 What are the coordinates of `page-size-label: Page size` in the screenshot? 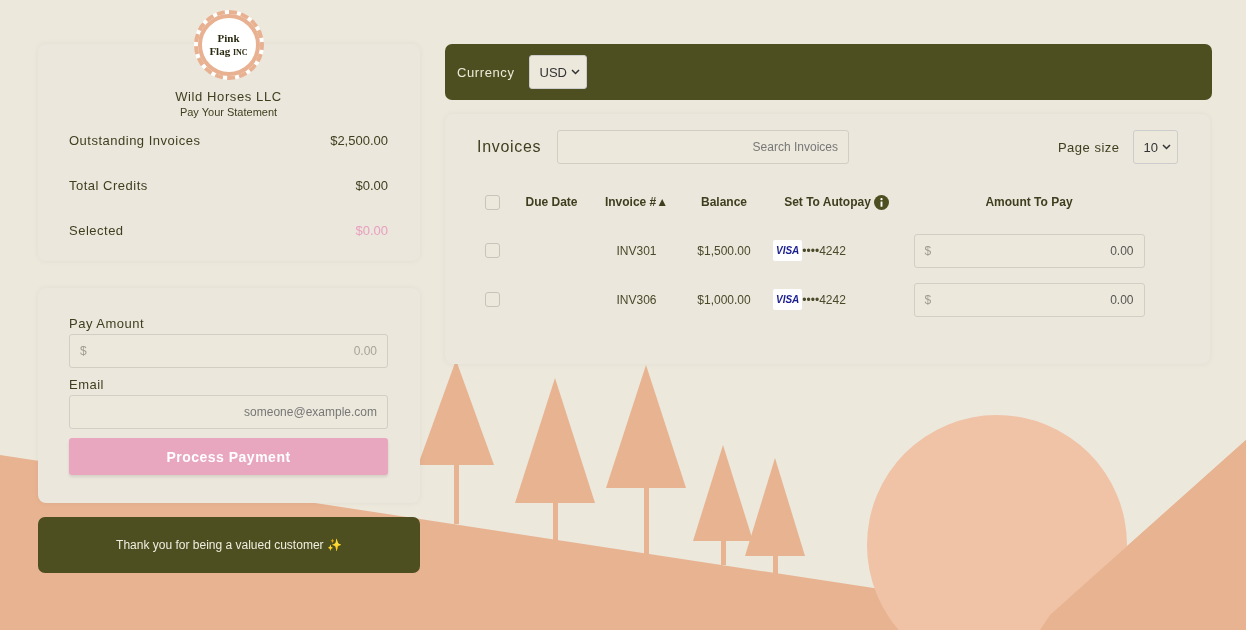 It's located at (1088, 147).